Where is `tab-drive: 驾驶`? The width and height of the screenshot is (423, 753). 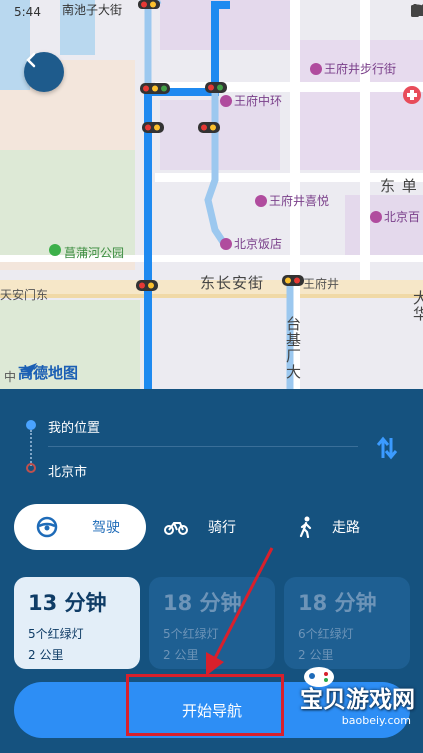
tab-drive: 驾驶 is located at coordinates (80, 527).